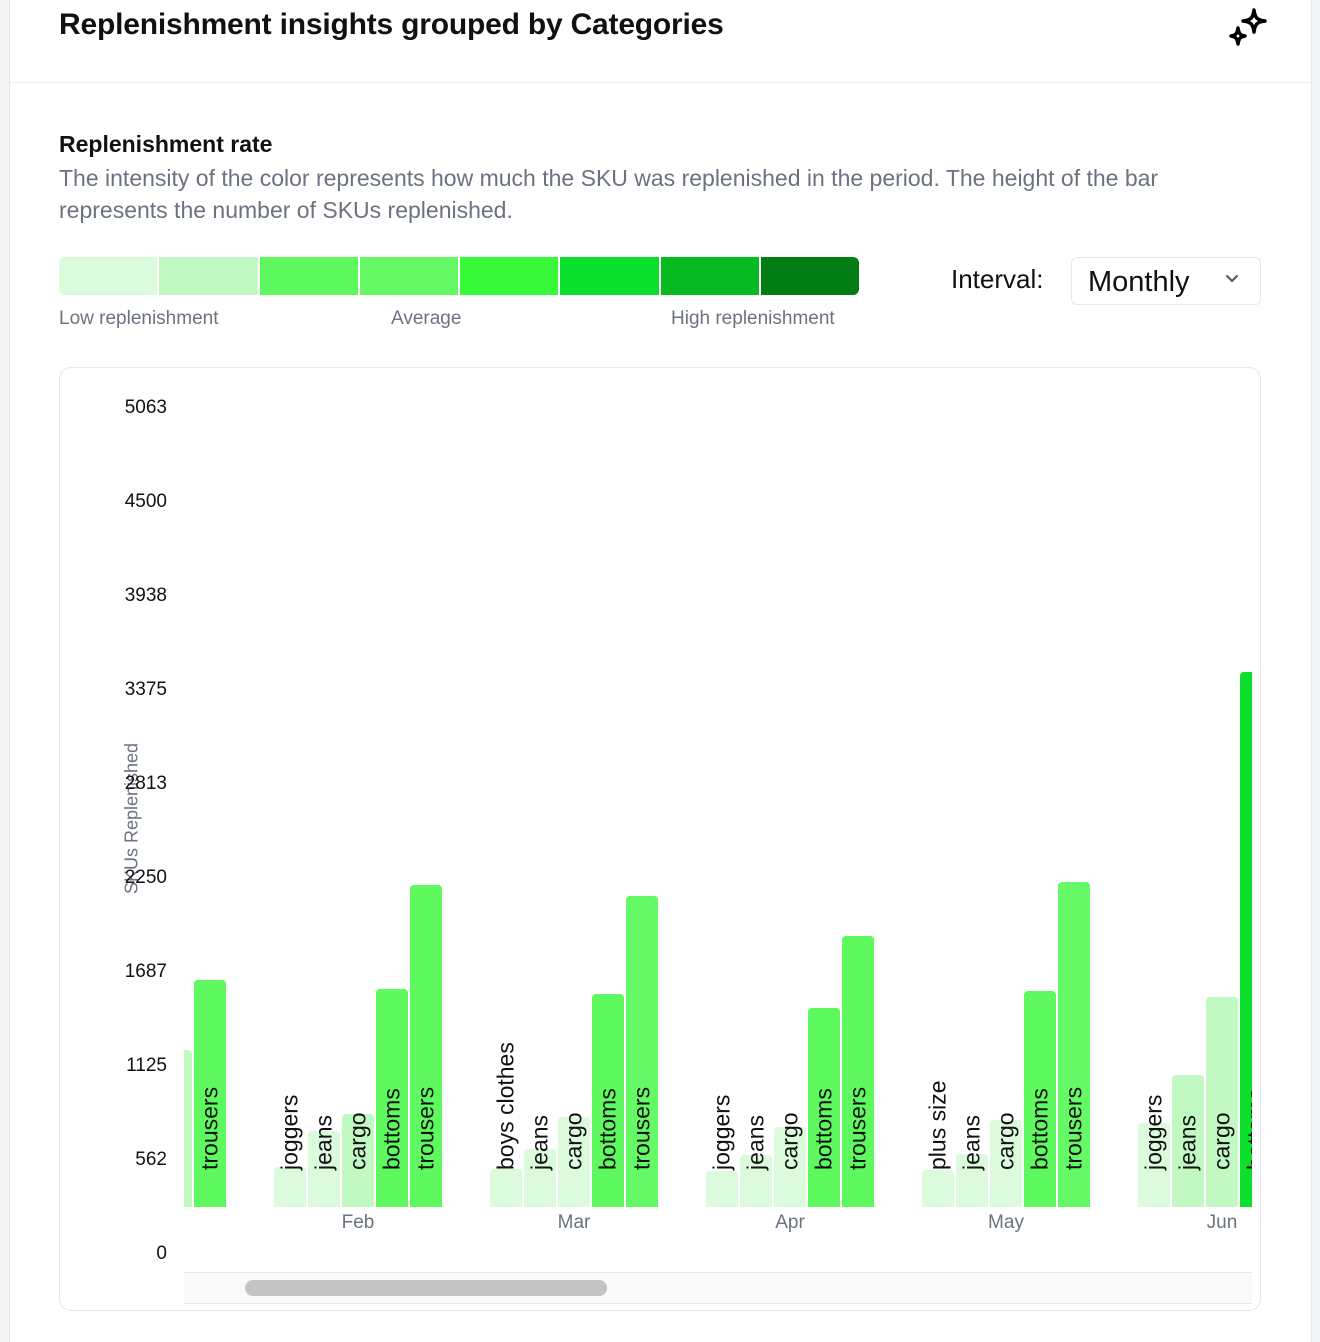  Describe the element at coordinates (188, 1128) in the screenshot. I see `bar` at that location.